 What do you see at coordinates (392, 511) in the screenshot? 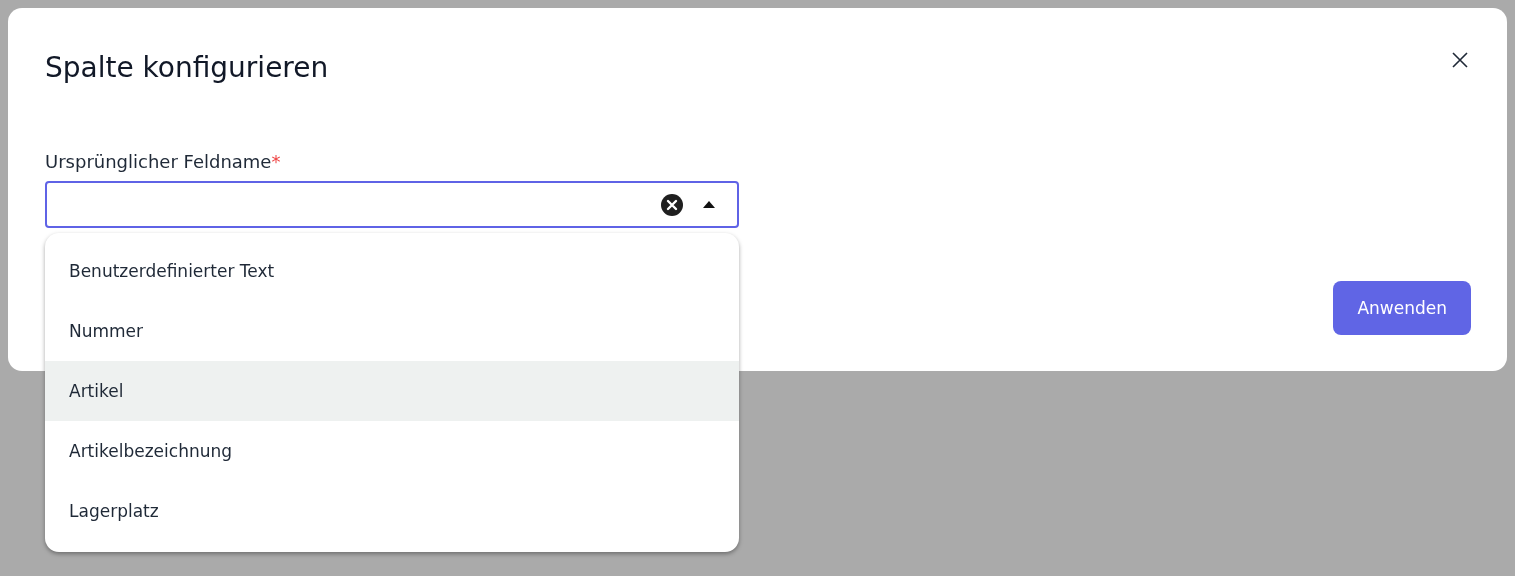
I see `dropdown-option: Lagerplatz` at bounding box center [392, 511].